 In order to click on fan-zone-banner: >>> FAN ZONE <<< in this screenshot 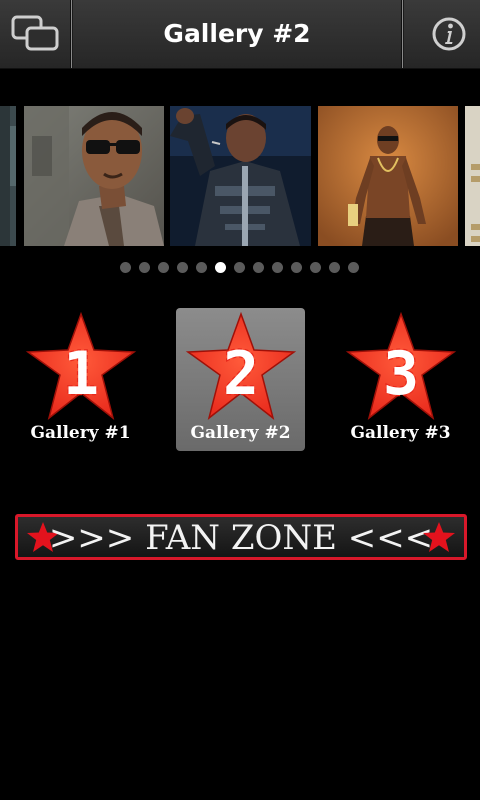, I will do `click(241, 537)`.